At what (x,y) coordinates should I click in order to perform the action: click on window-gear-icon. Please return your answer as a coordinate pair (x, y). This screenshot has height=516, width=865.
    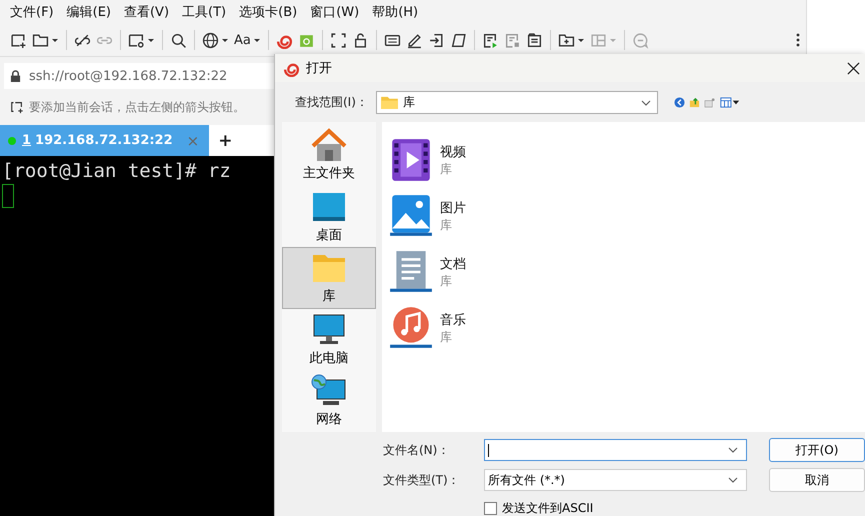
    Looking at the image, I should click on (136, 40).